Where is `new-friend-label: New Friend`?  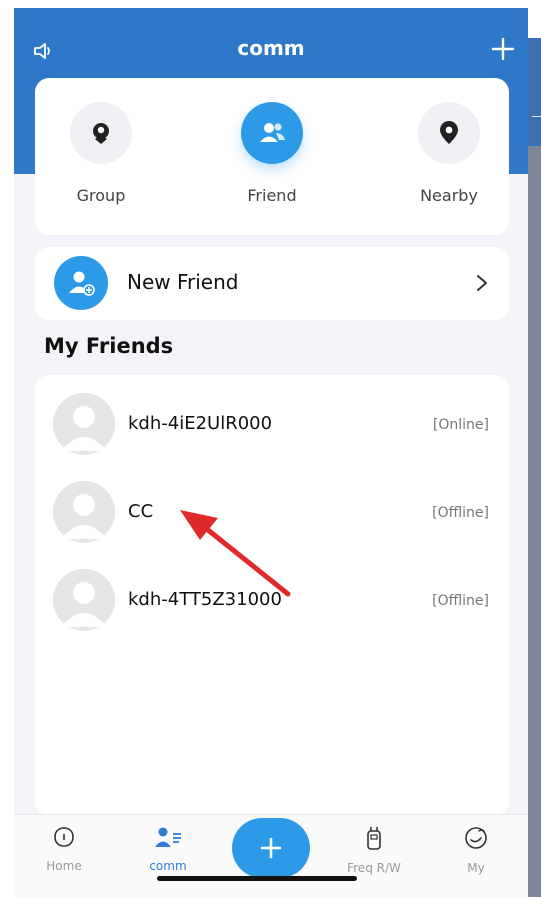
new-friend-label: New Friend is located at coordinates (183, 282).